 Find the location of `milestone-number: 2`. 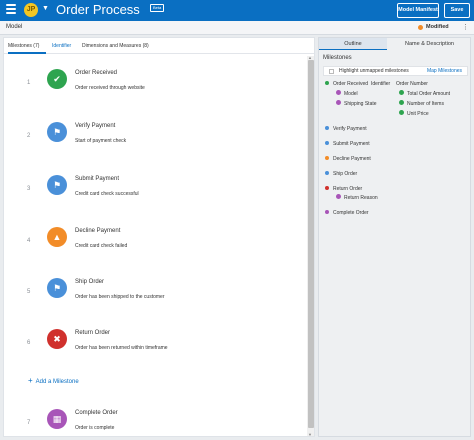

milestone-number: 2 is located at coordinates (29, 136).